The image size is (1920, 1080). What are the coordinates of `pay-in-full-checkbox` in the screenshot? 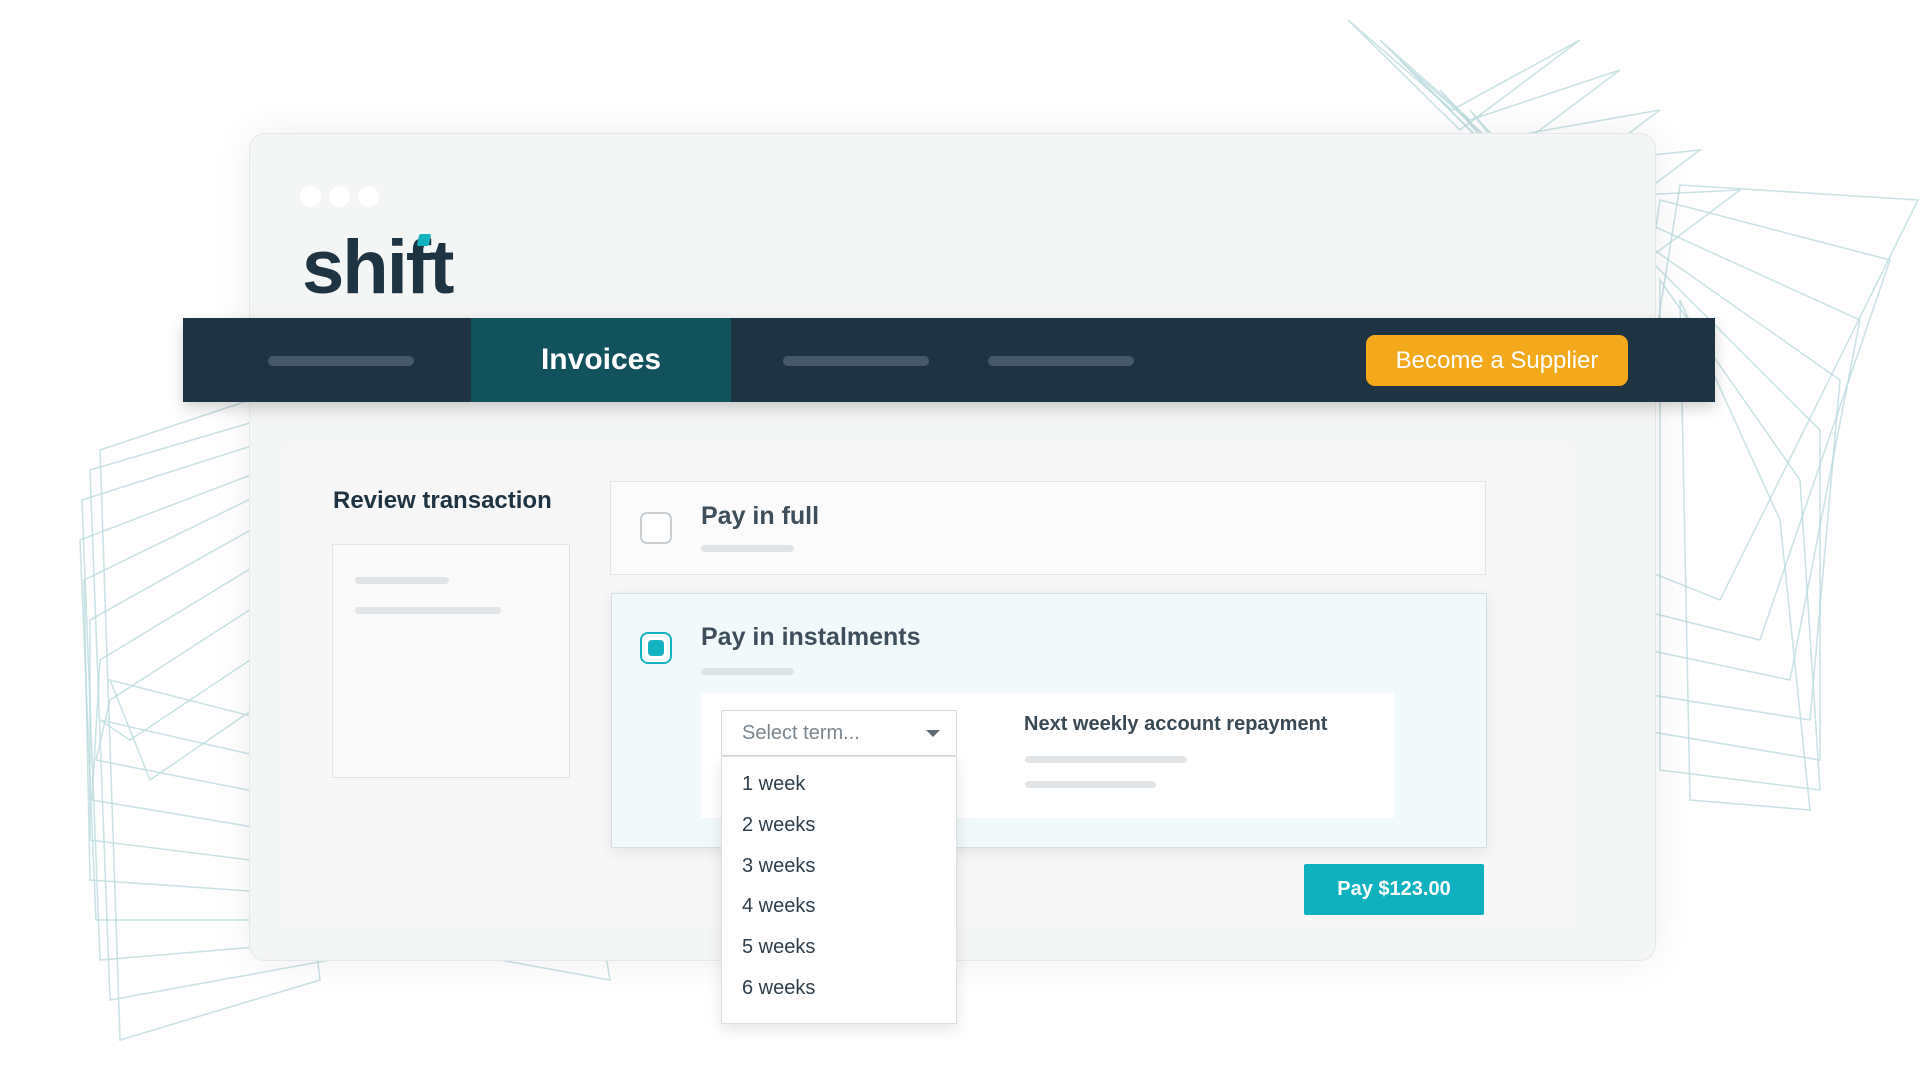 It's located at (656, 528).